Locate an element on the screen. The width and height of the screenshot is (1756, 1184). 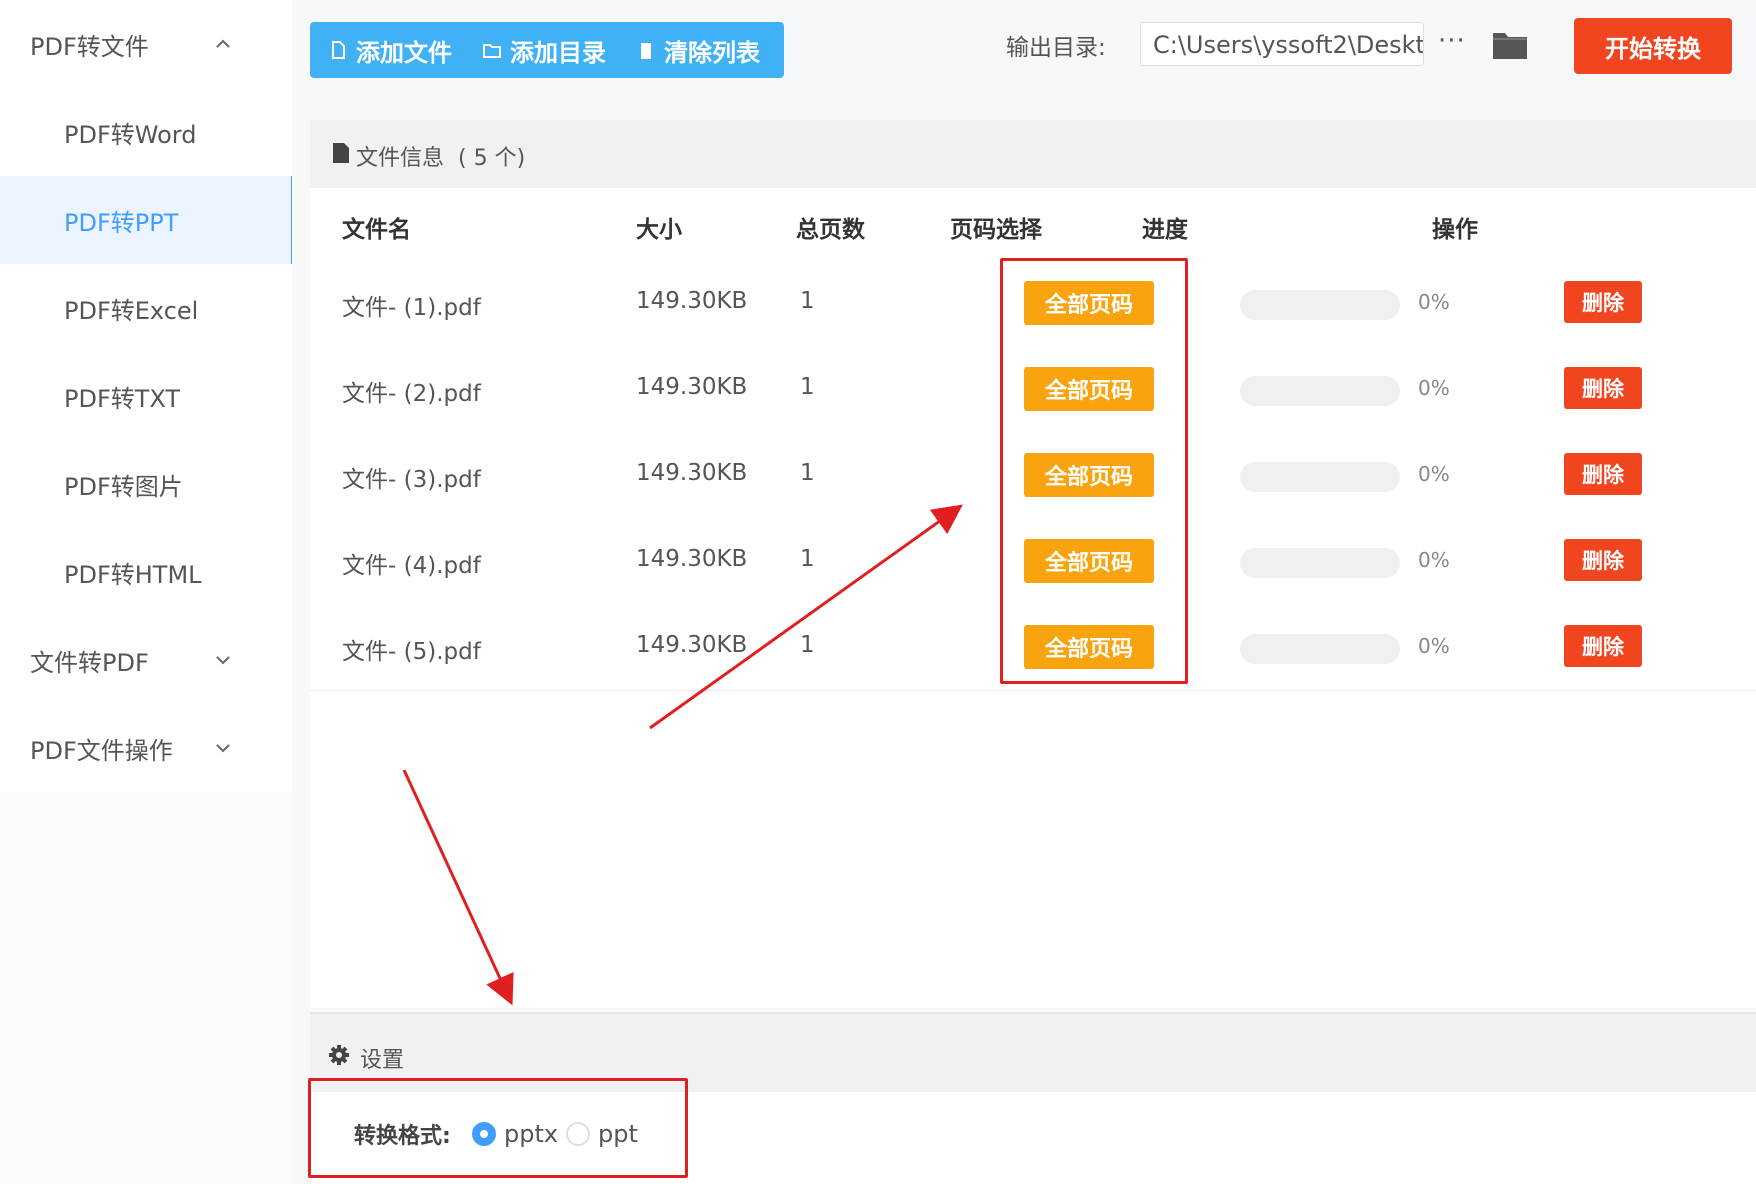
sidebar-group-label: PDF转文件 is located at coordinates (89, 46).